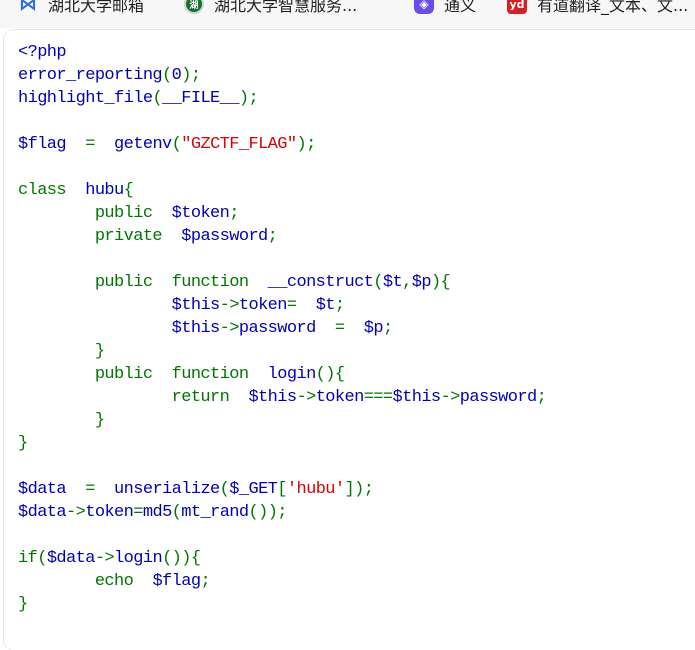  Describe the element at coordinates (176, 75) in the screenshot. I see `code-token: 0` at that location.